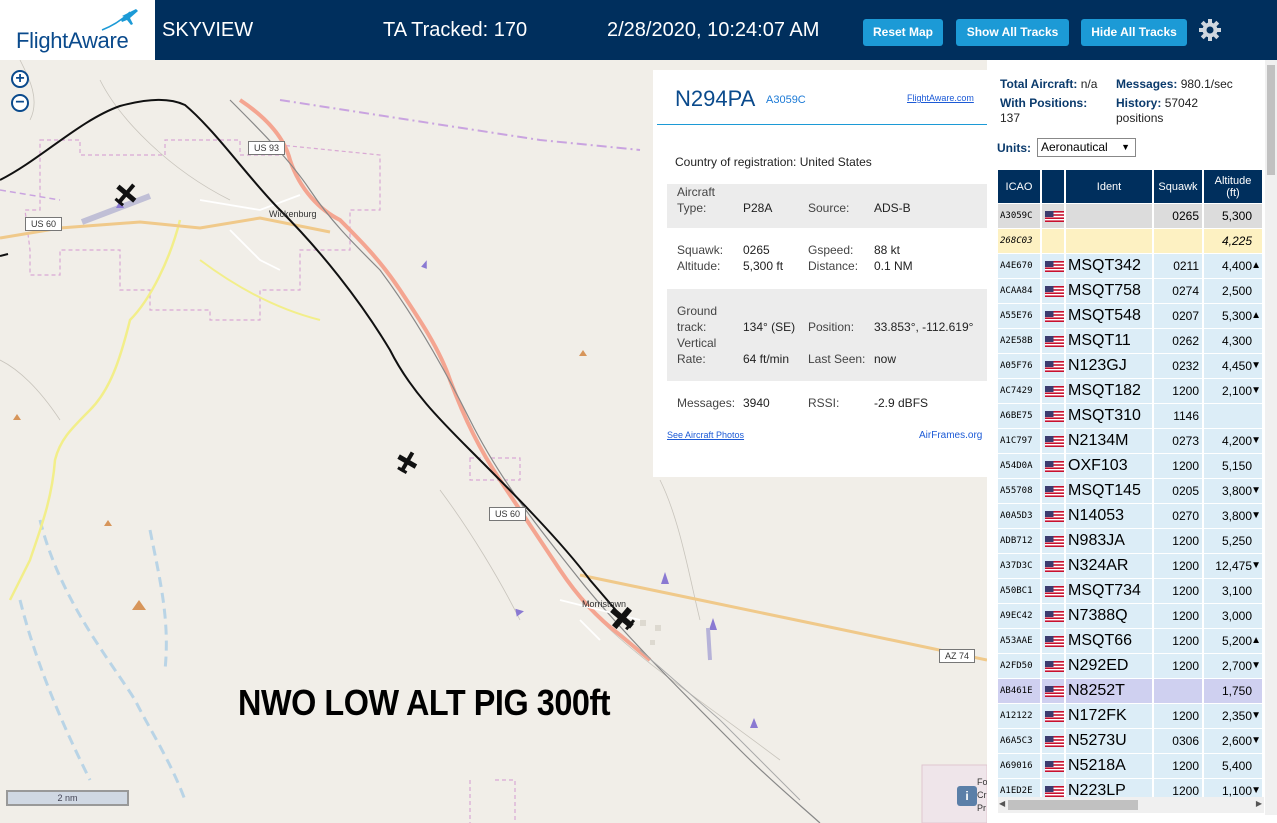  What do you see at coordinates (20, 103) in the screenshot?
I see `zoom-out-button: −` at bounding box center [20, 103].